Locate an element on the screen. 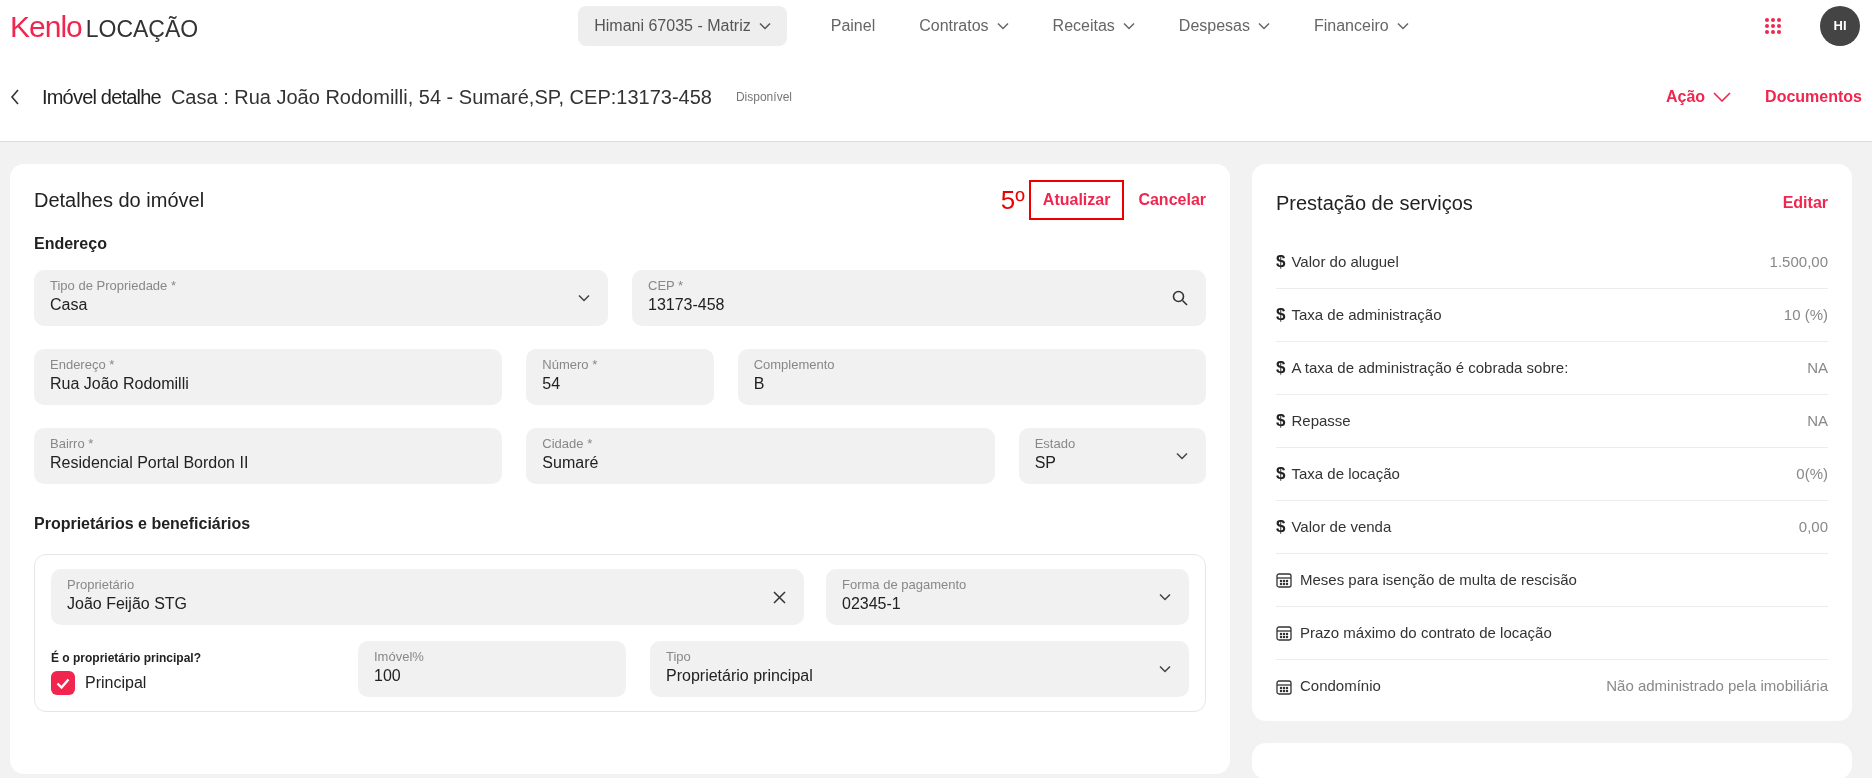  user-avatar: HI is located at coordinates (1840, 26).